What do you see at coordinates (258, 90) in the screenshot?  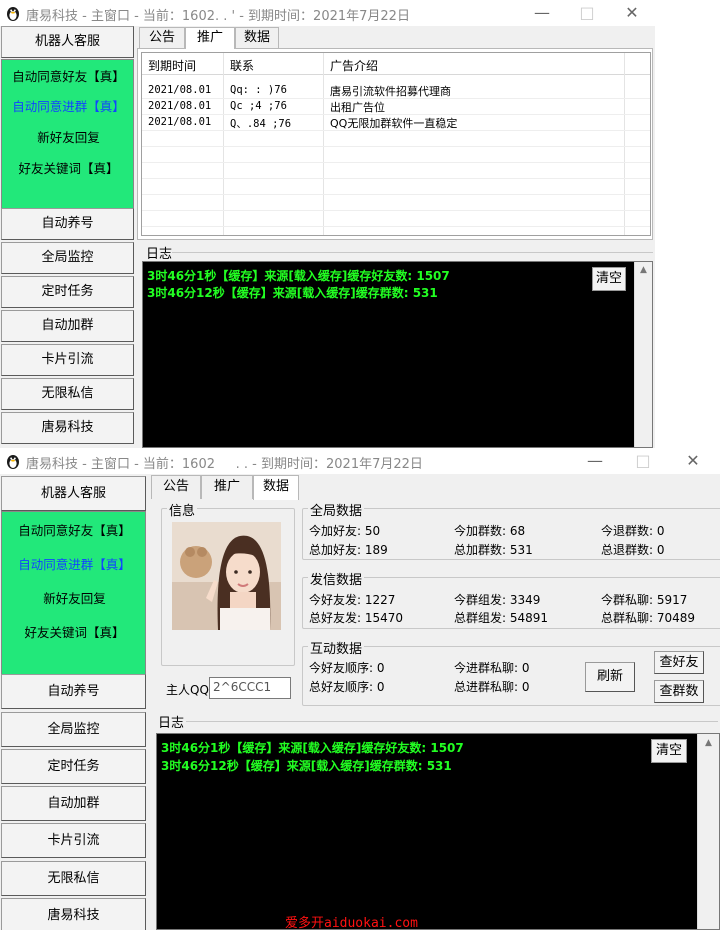 I see `table-cell: Qq: : )76` at bounding box center [258, 90].